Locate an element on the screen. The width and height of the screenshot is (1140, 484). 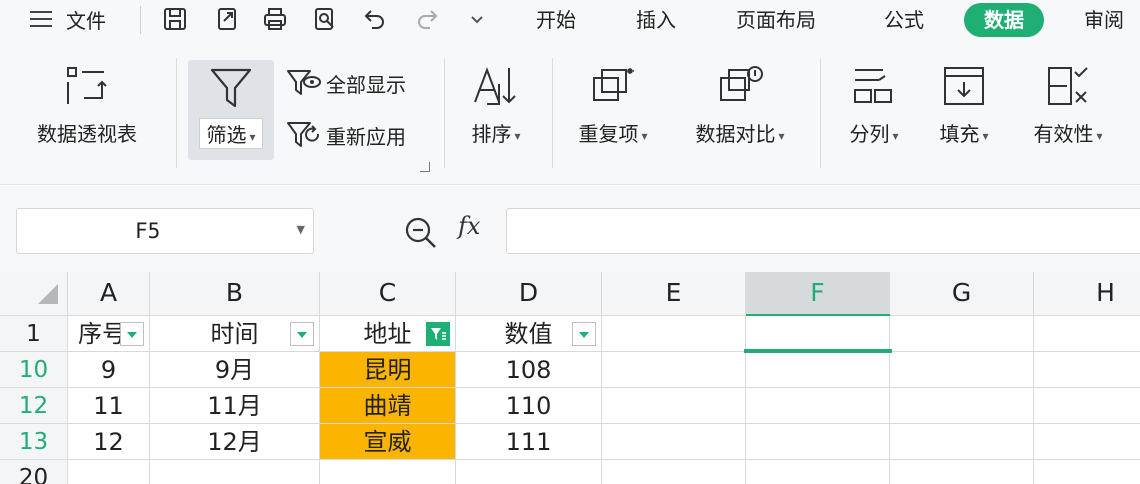
fill-button: 填充 ▾ is located at coordinates (964, 105).